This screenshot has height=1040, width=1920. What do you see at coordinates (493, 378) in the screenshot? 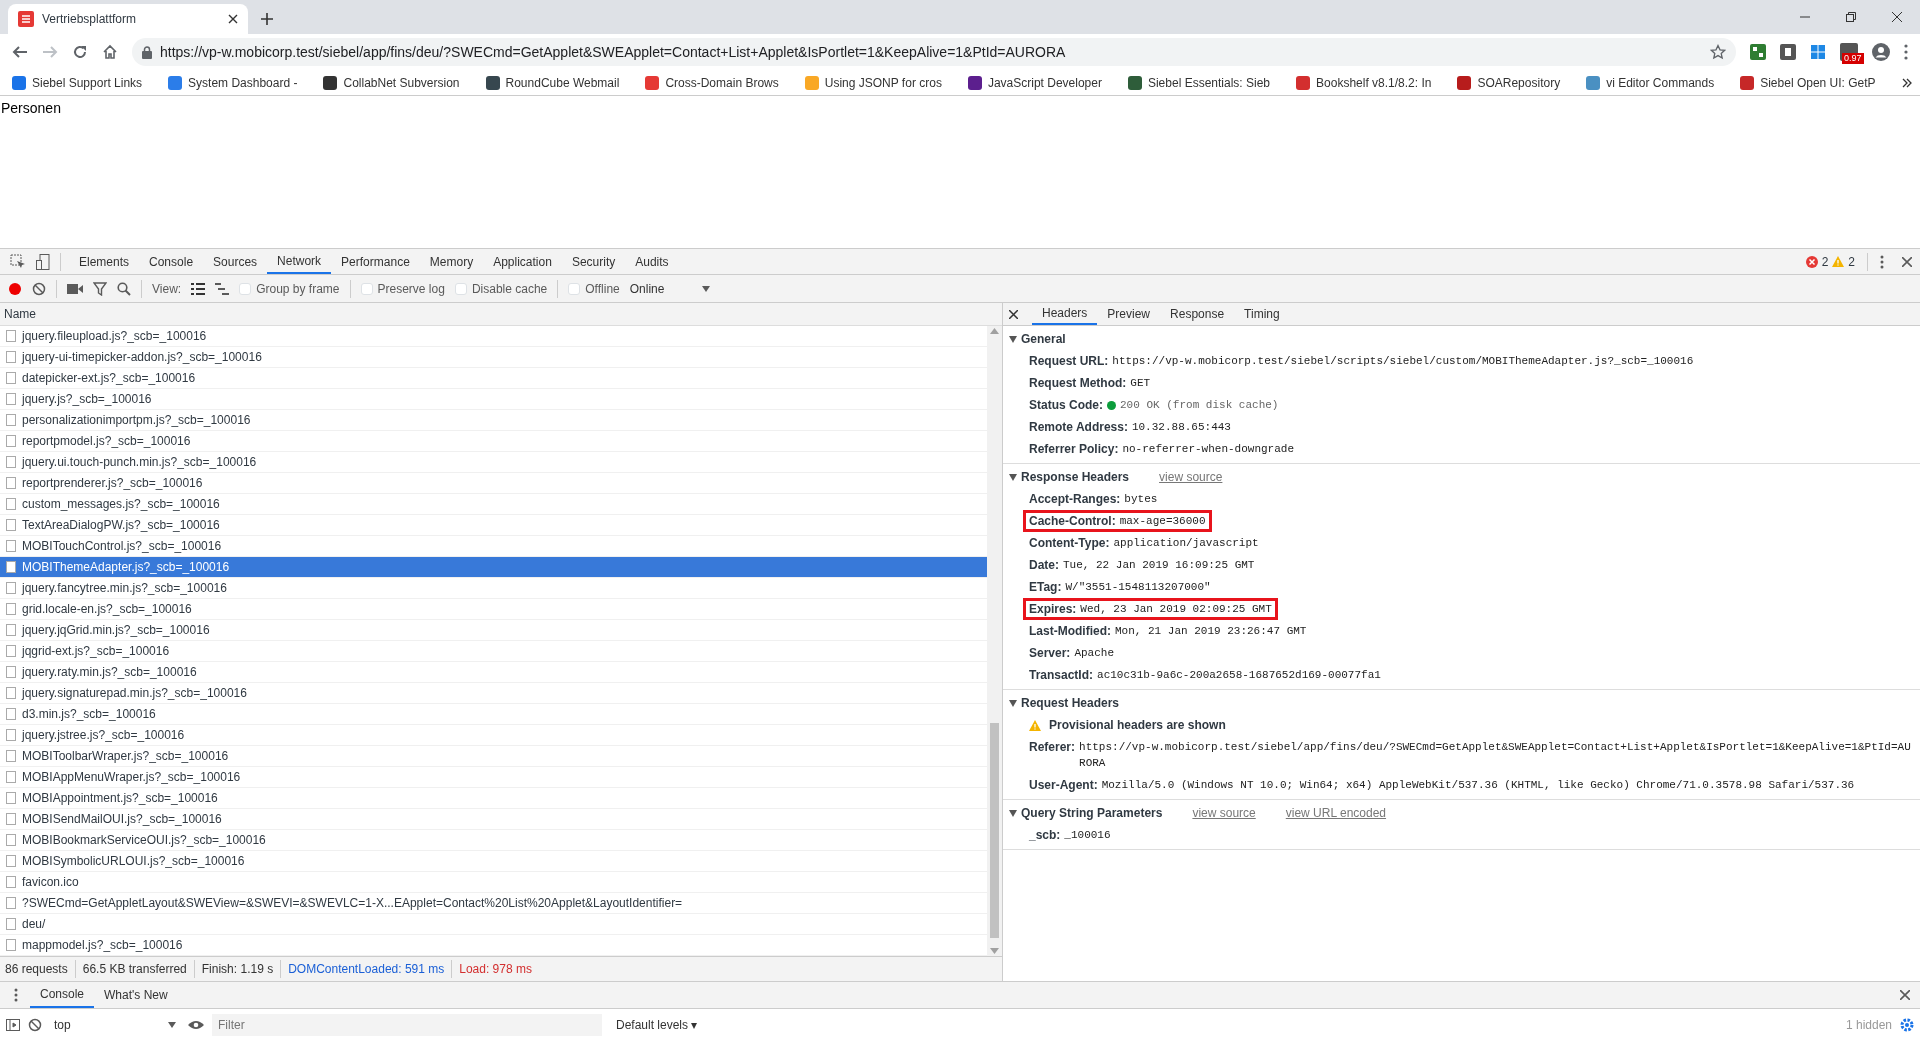
I see `request-row: datepicker-ext.js?_scb=_100016` at bounding box center [493, 378].